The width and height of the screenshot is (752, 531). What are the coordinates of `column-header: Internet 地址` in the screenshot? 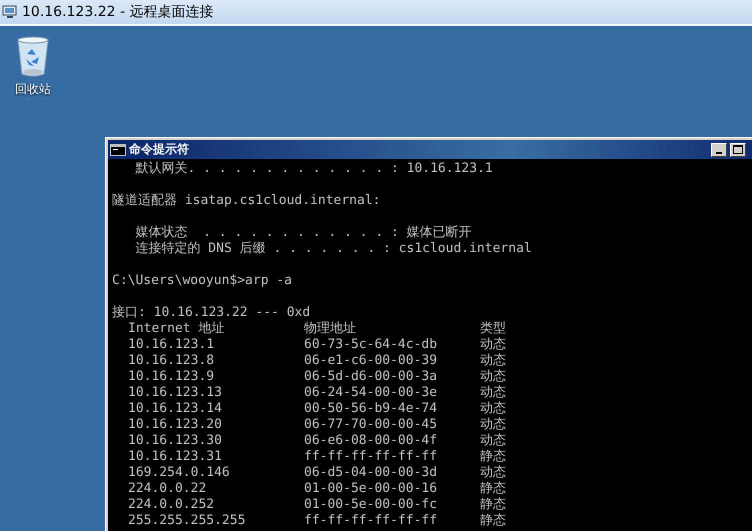 It's located at (176, 329).